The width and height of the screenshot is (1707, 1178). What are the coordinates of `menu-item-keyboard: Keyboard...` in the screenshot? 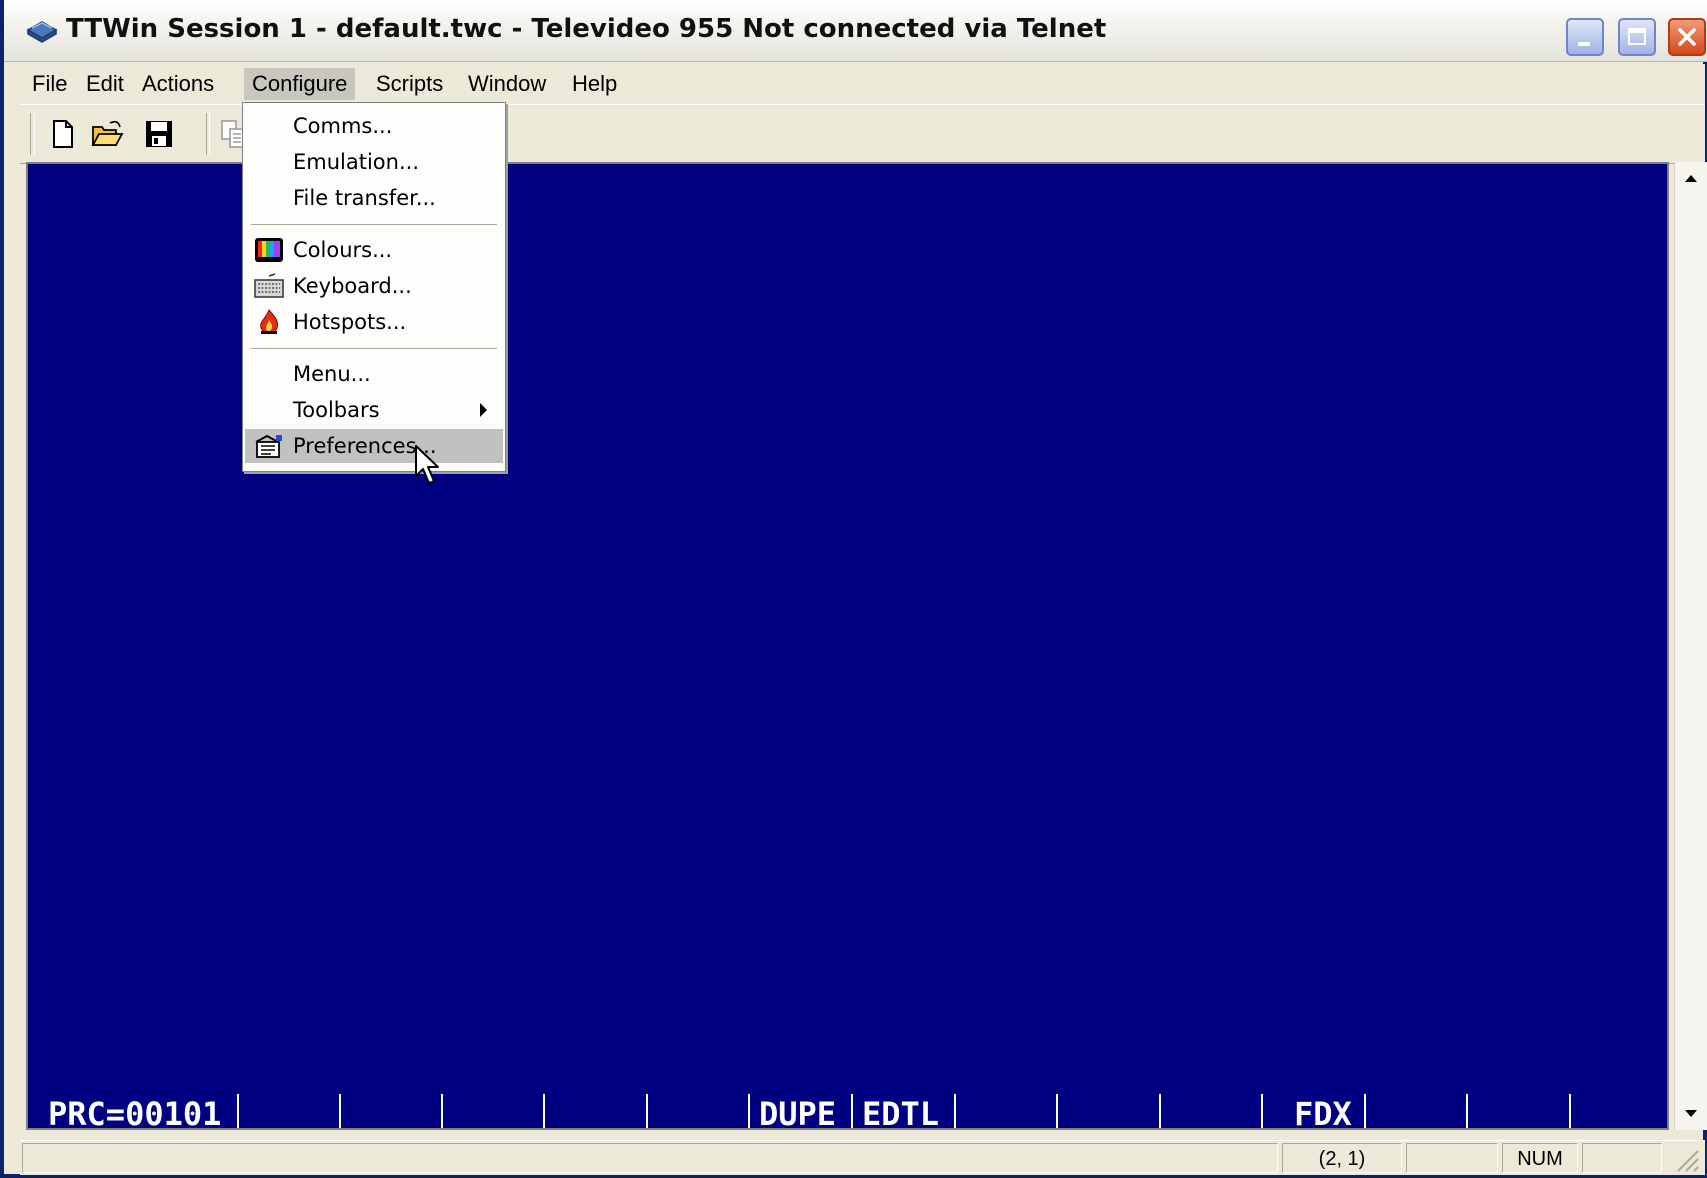 It's located at (374, 286).